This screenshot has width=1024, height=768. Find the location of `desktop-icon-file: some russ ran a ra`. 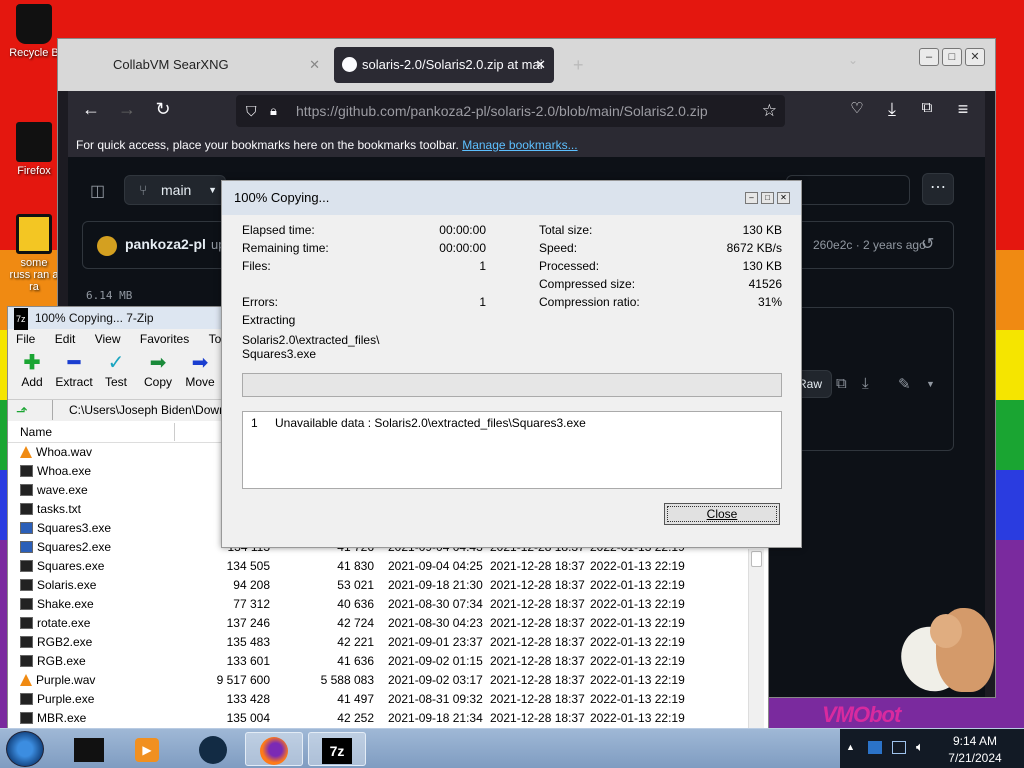

desktop-icon-file: some russ ran a ra is located at coordinates (34, 253).